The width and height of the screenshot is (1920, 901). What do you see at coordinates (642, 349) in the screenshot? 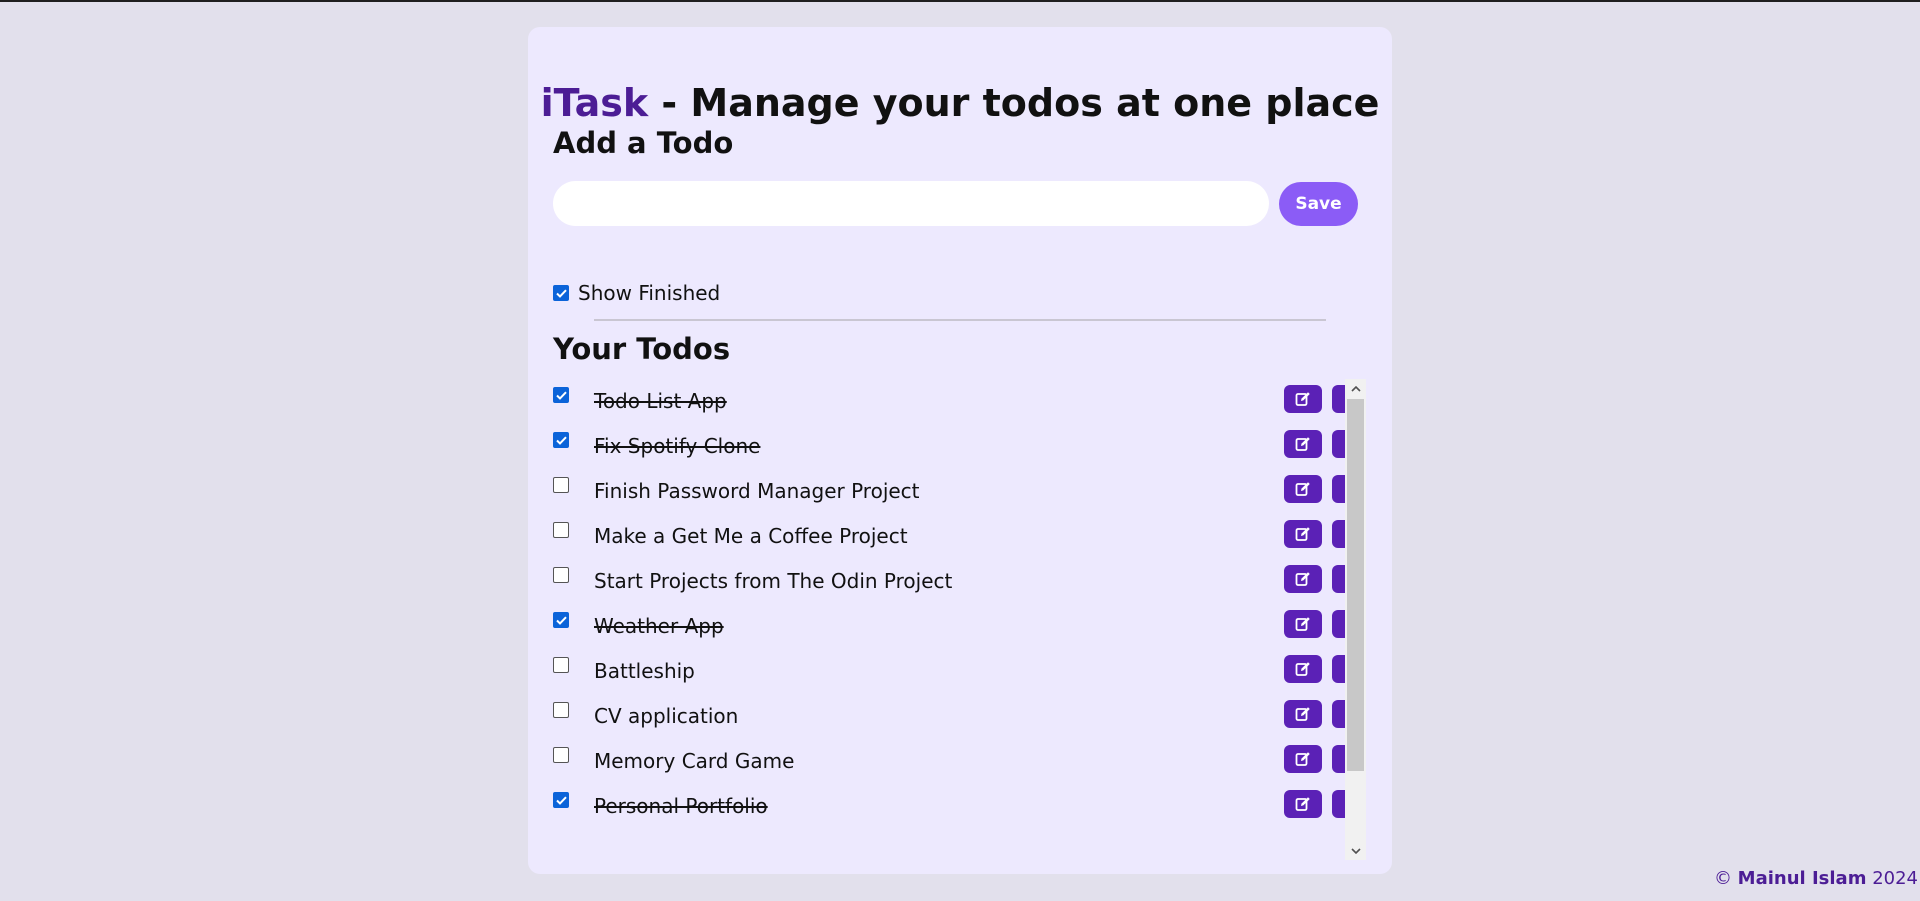
I see `your-todos-heading: Your Todos` at bounding box center [642, 349].